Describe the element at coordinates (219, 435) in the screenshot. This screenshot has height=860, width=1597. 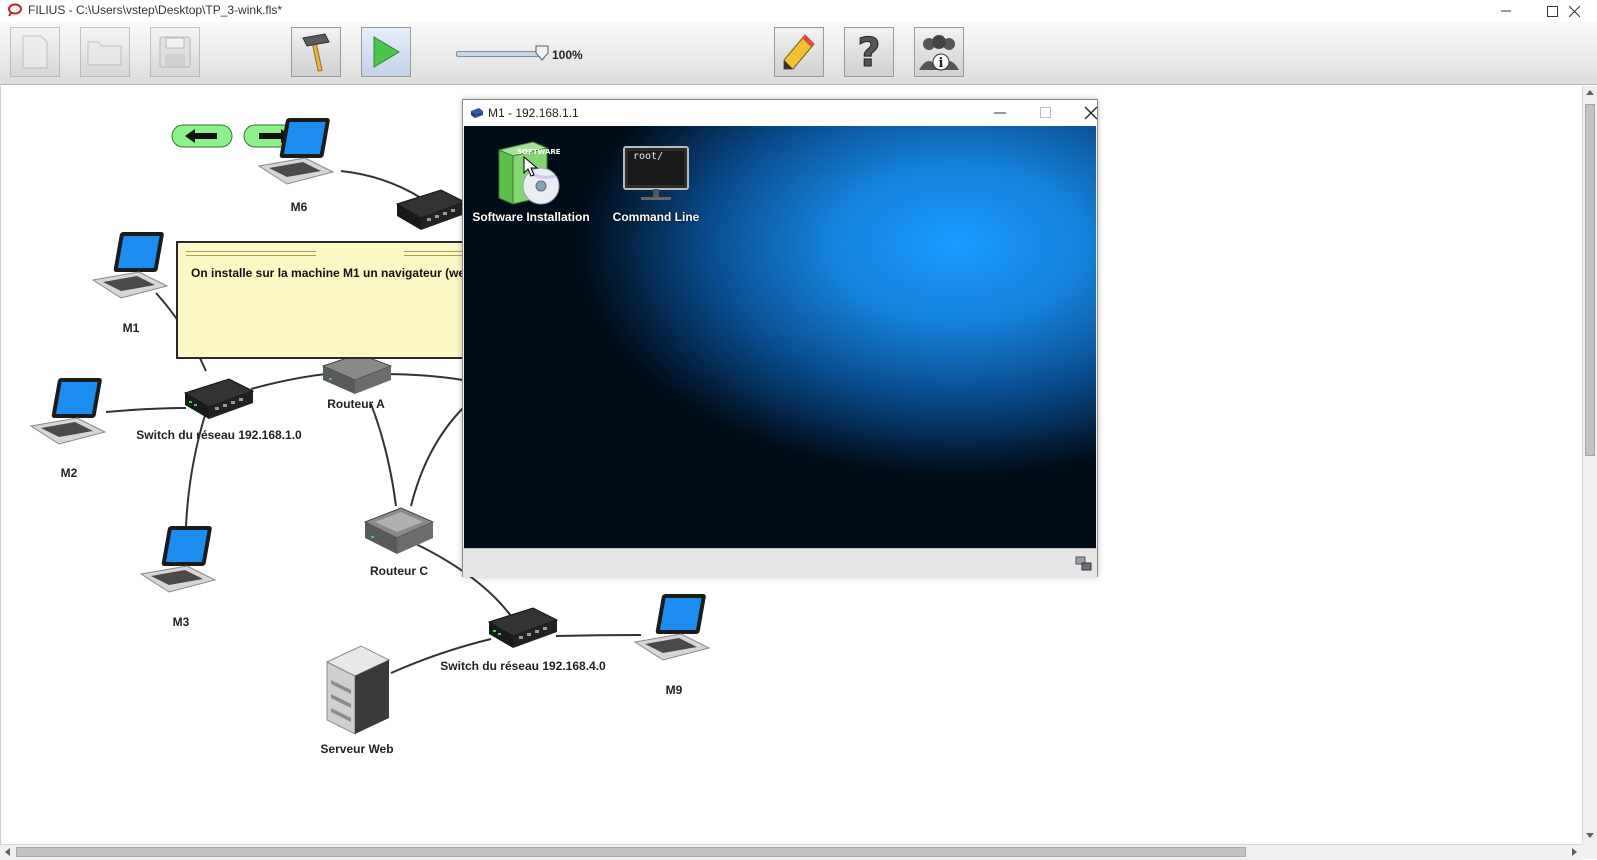
I see `node-label-switch-192-168-1-0: Switch du réseau 192.168.1.0` at that location.